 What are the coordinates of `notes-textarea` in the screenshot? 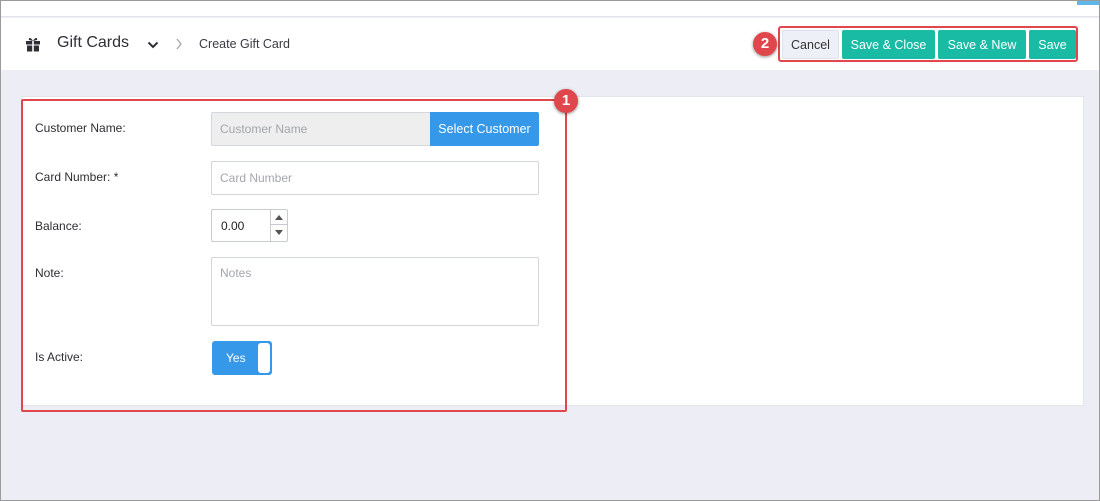 It's located at (375, 291).